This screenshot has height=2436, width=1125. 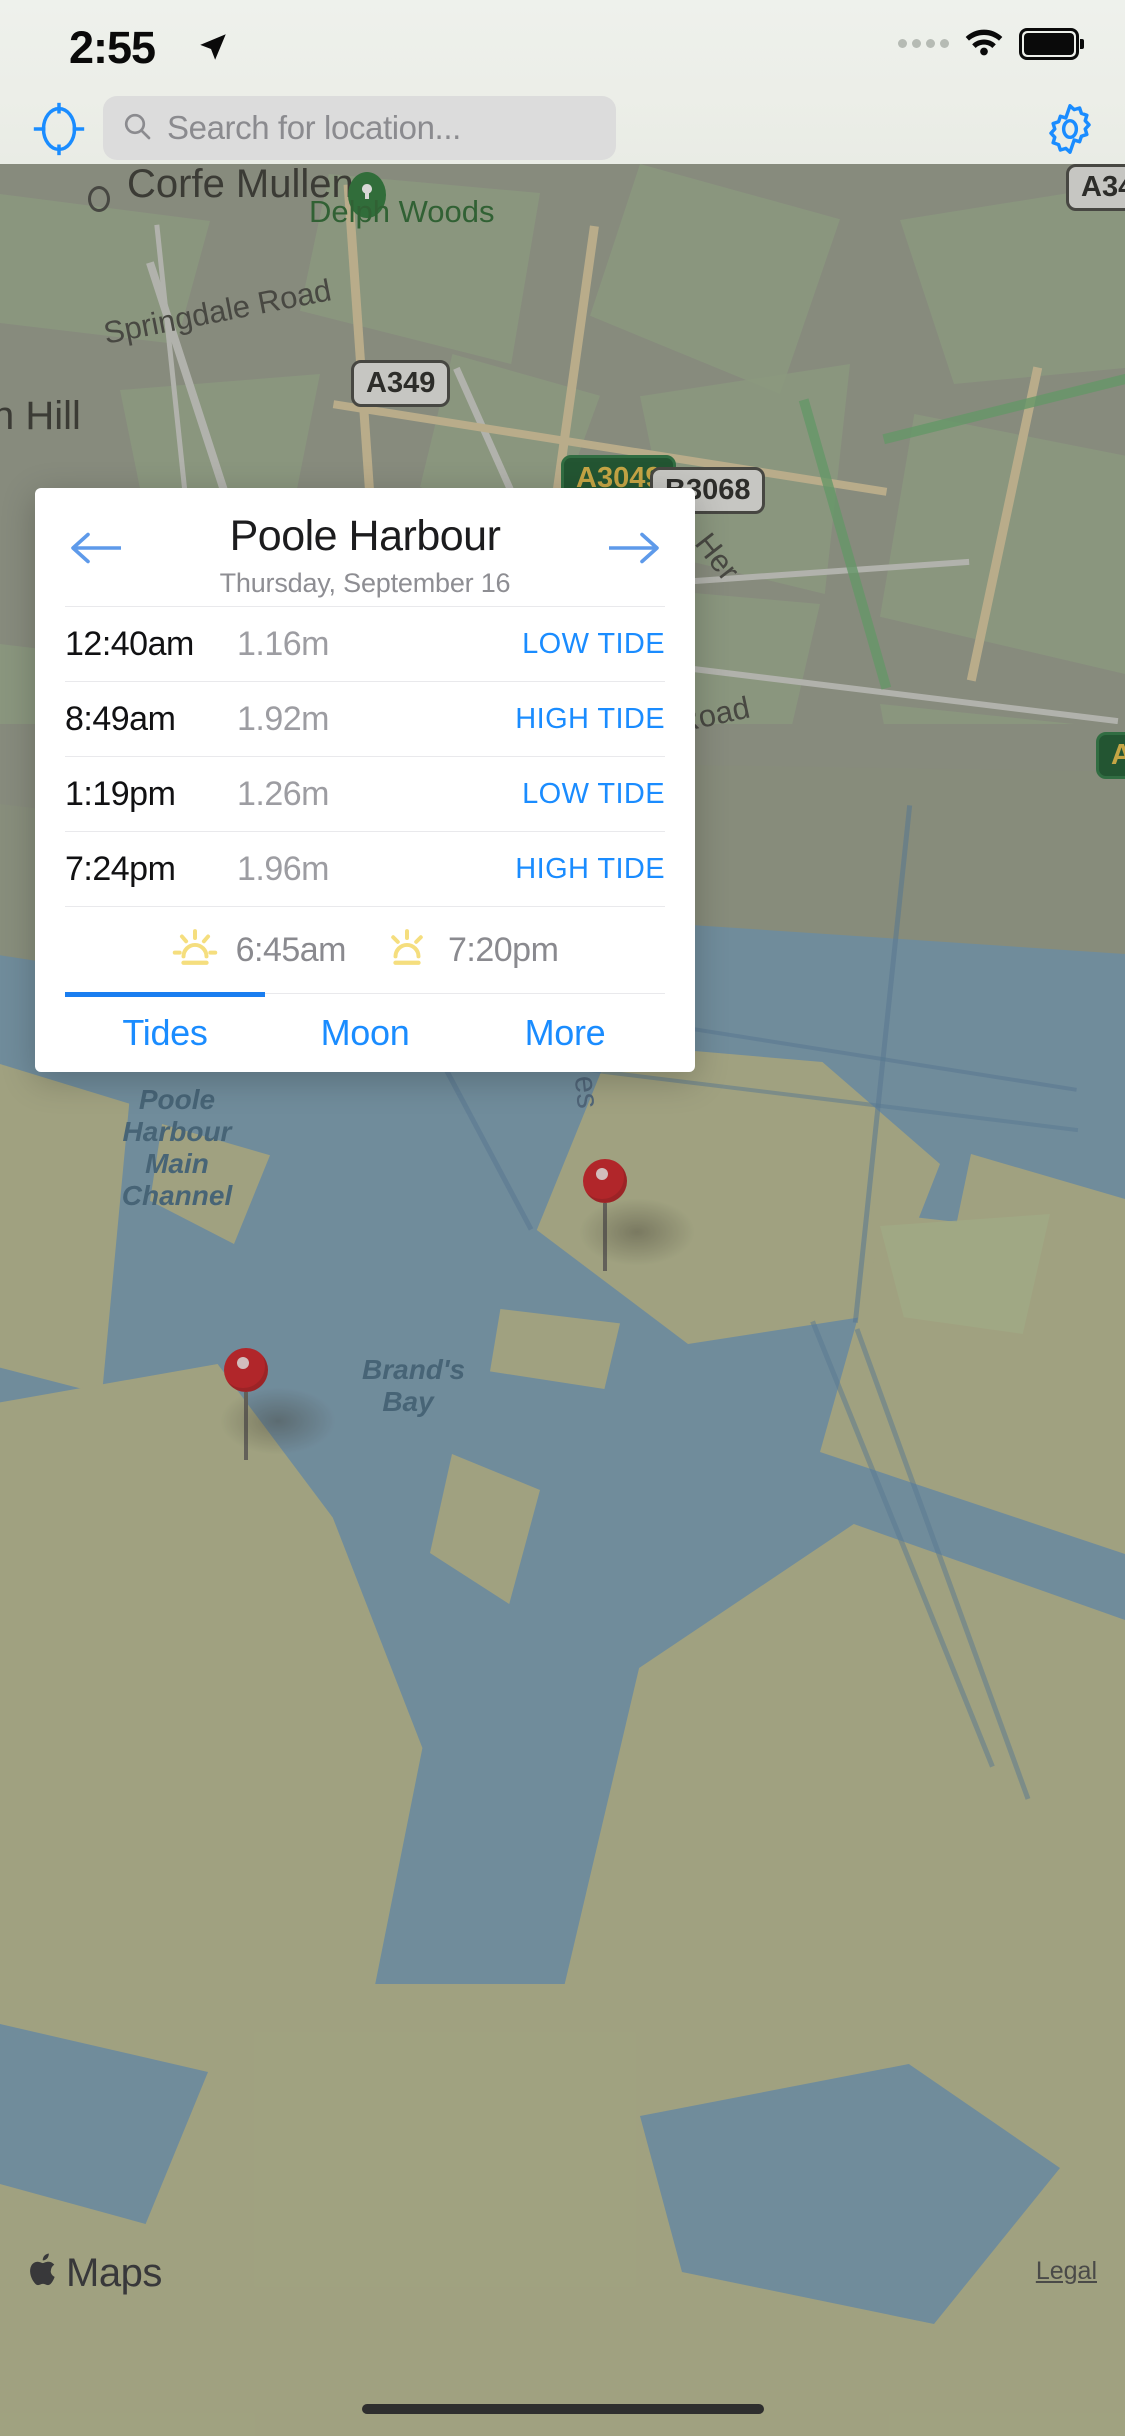 I want to click on sunset-time: 7:20pm, so click(x=503, y=949).